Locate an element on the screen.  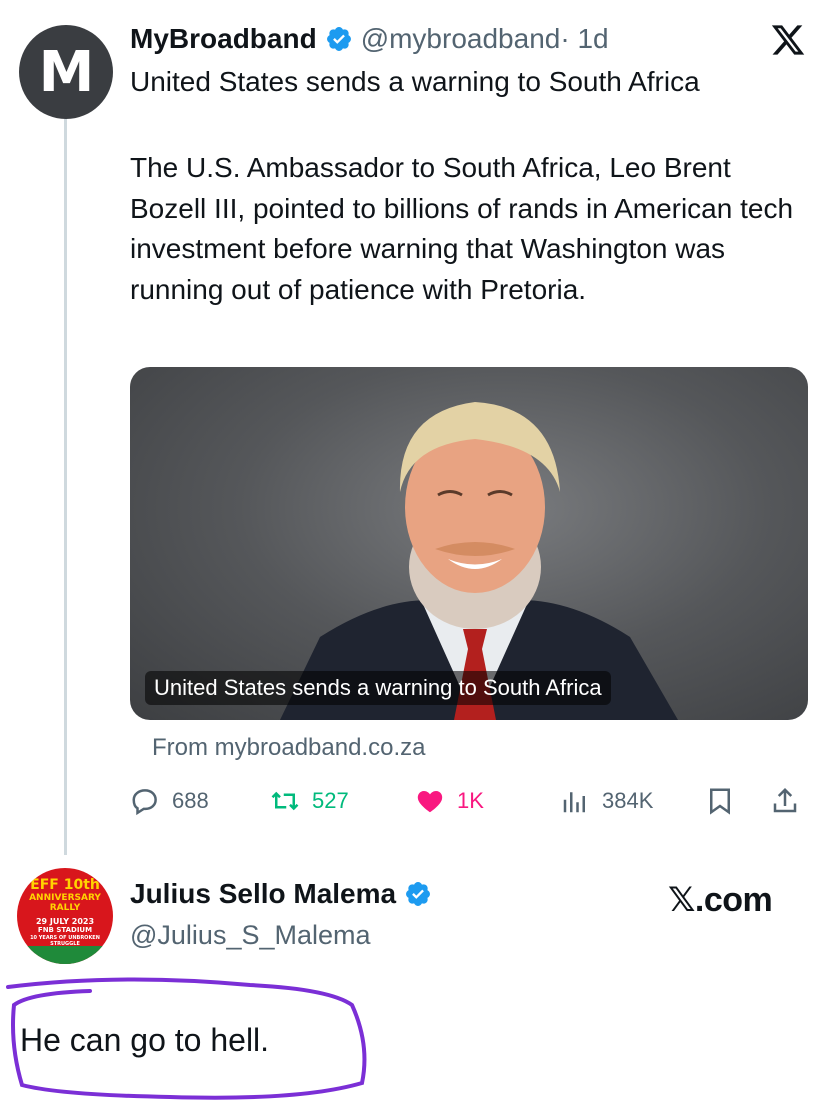
avatar-text-line: 29 JULY 2023 is located at coordinates (65, 921).